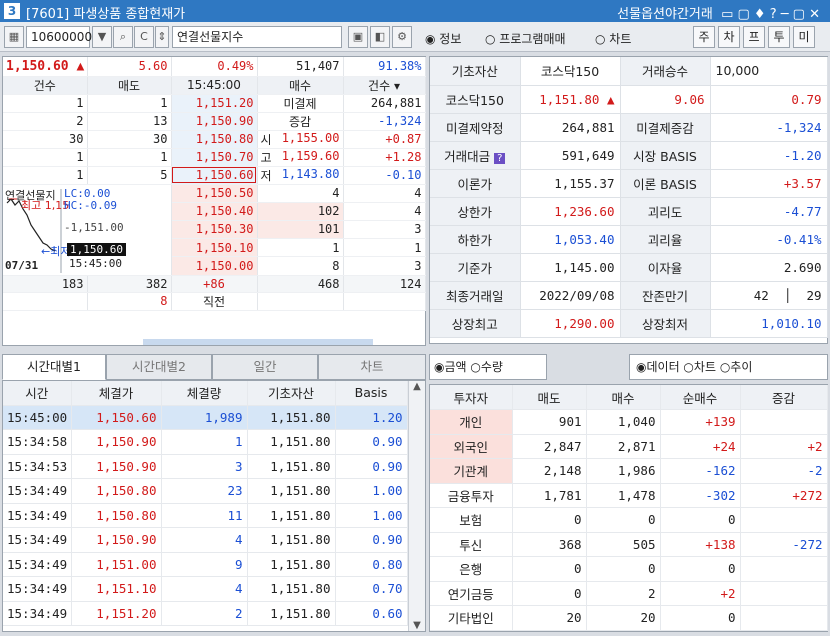 This screenshot has height=636, width=830. I want to click on ask-row: 1 5 1,150.60 저 1,143.80 -0.10, so click(214, 175).